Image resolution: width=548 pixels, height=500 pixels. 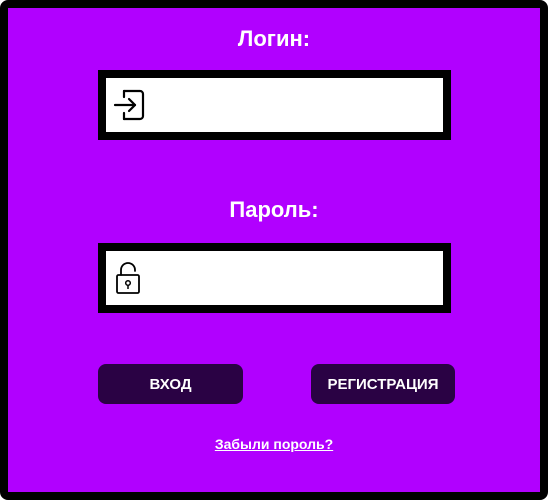 I want to click on login-enter-icon, so click(x=129, y=105).